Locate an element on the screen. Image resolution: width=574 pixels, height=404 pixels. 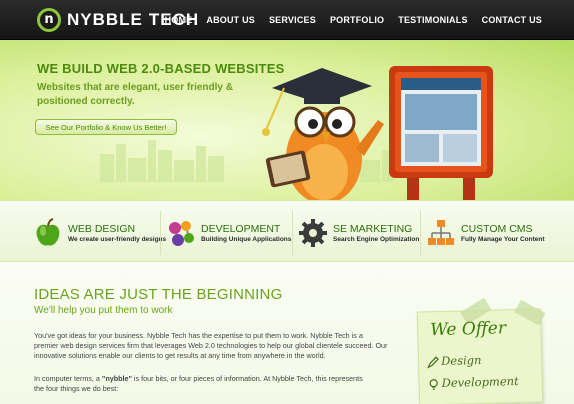
nav-about-us: ABOUT US is located at coordinates (230, 20).